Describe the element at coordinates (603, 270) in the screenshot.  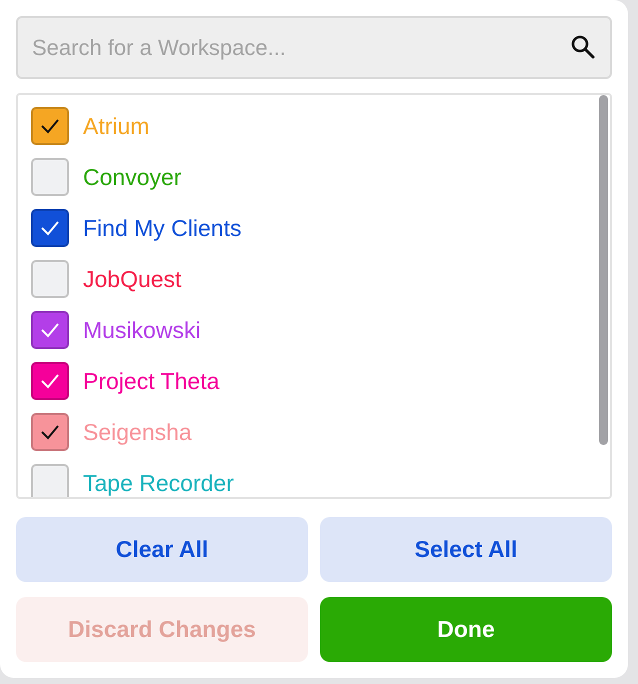
I see `scrollbar-thumb` at that location.